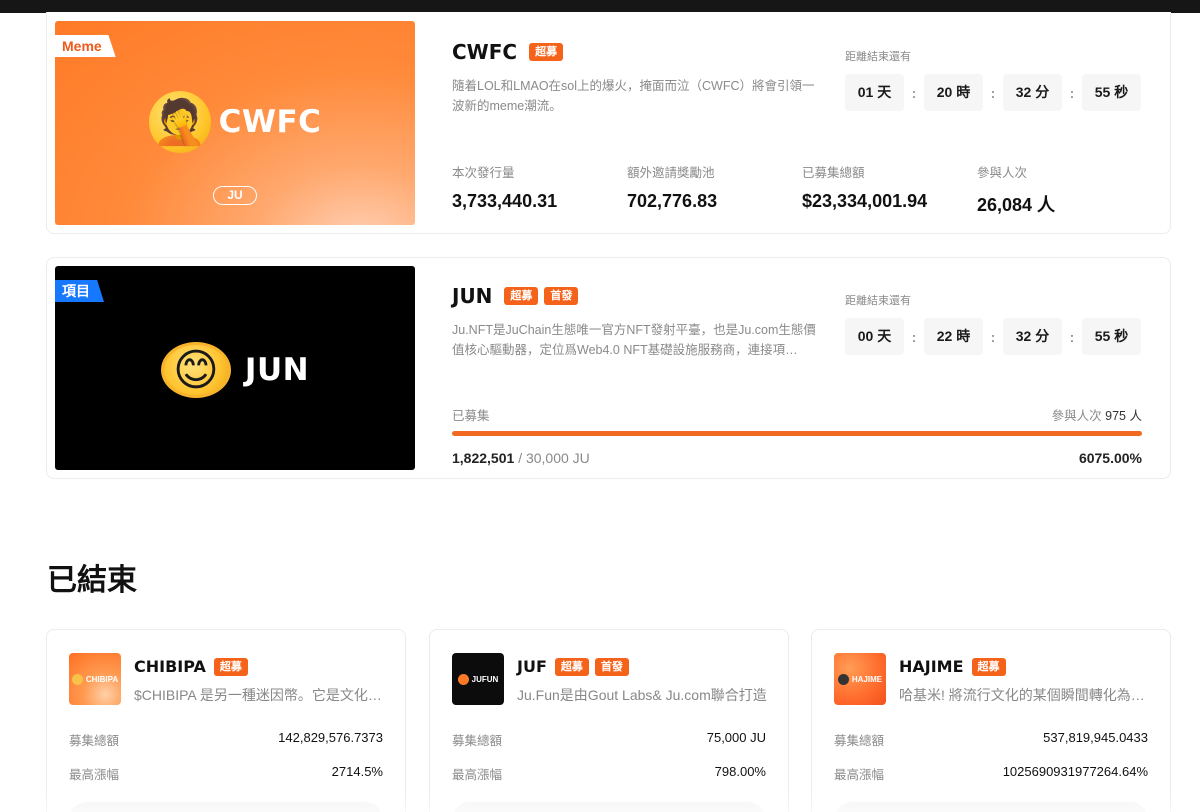 The height and width of the screenshot is (812, 1200). Describe the element at coordinates (179, 122) in the screenshot. I see `facepalm-icon: 🤦` at that location.